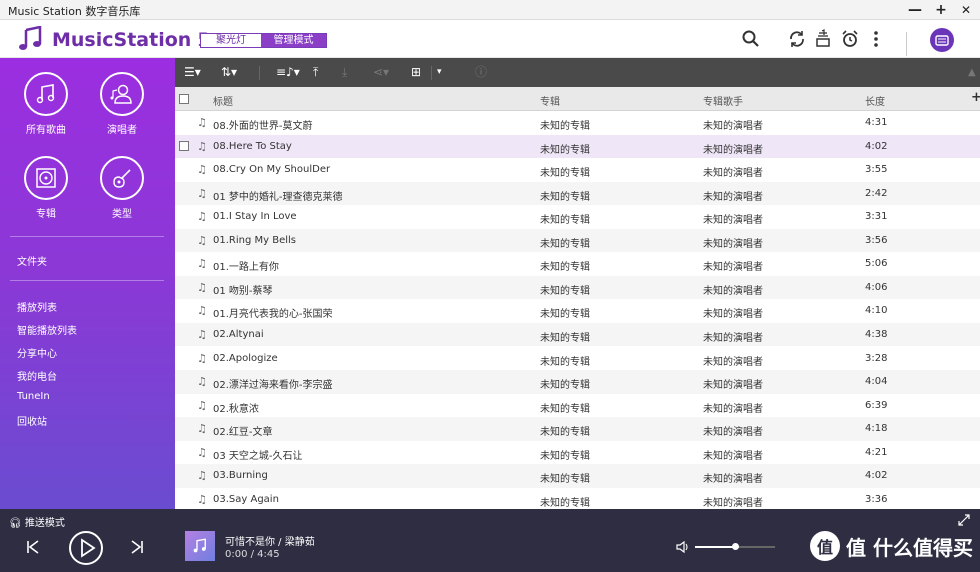 This screenshot has height=572, width=980. Describe the element at coordinates (37, 521) in the screenshot. I see `push-mode-toggle: 🎧︎ 推送模式` at that location.